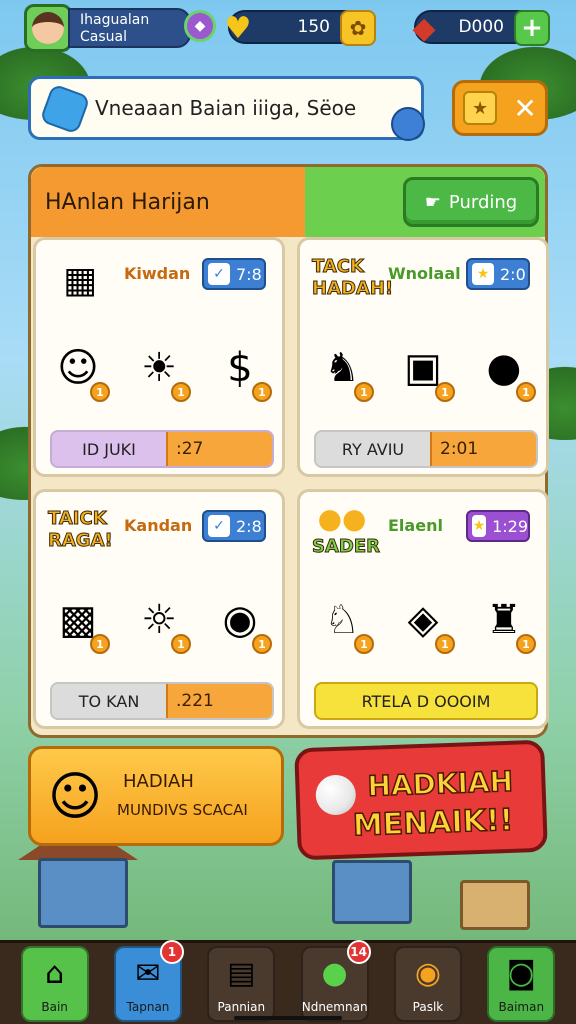 Image resolution: width=576 pixels, height=1024 pixels. I want to click on progress-label: RTELA D OOOIM, so click(426, 701).